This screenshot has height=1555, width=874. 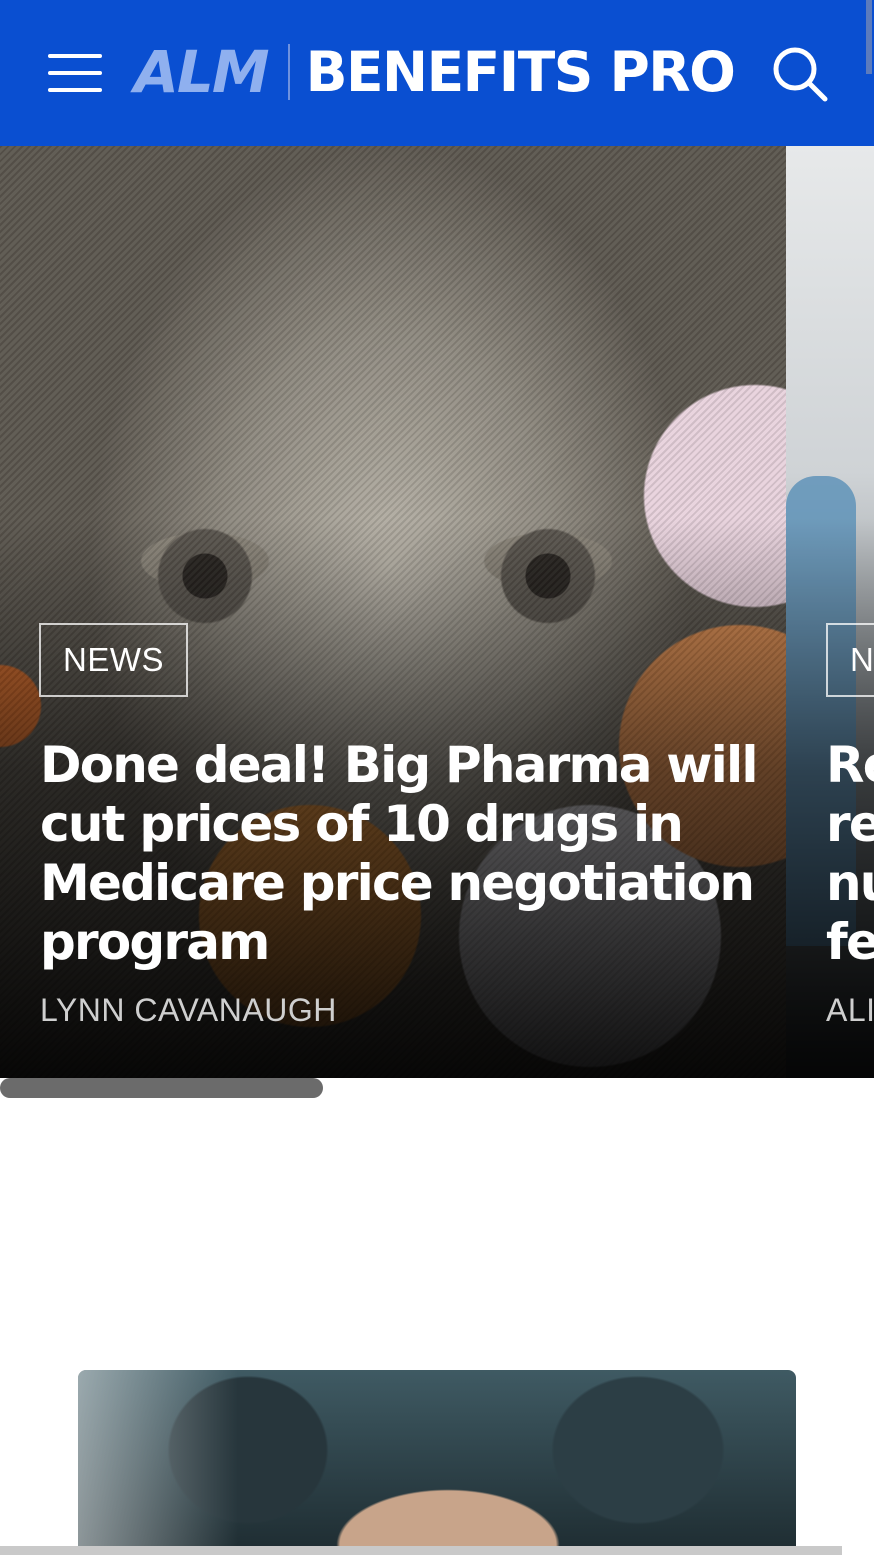 What do you see at coordinates (161, 1088) in the screenshot?
I see `carousel-scroll-thumb` at bounding box center [161, 1088].